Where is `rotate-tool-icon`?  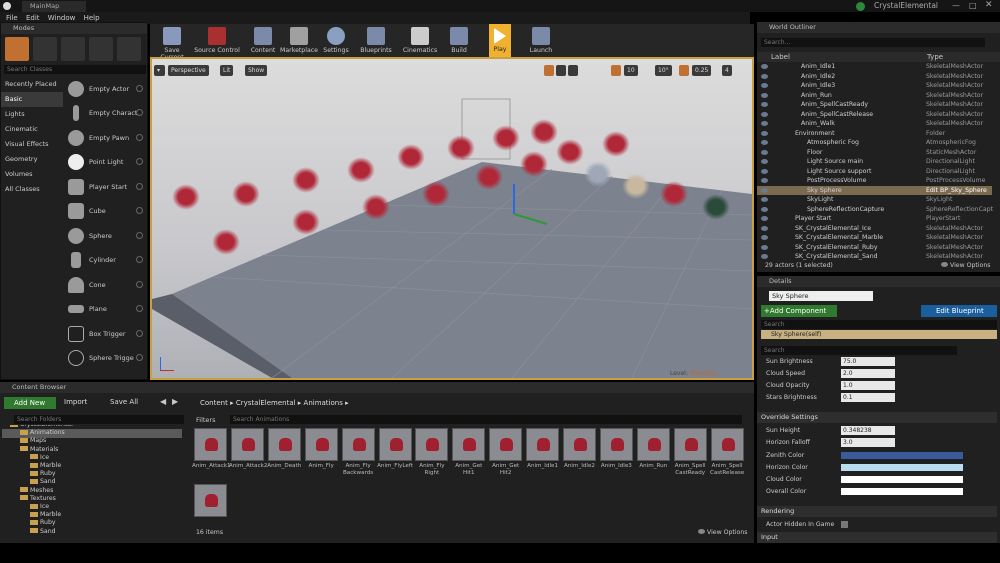 rotate-tool-icon is located at coordinates (561, 70).